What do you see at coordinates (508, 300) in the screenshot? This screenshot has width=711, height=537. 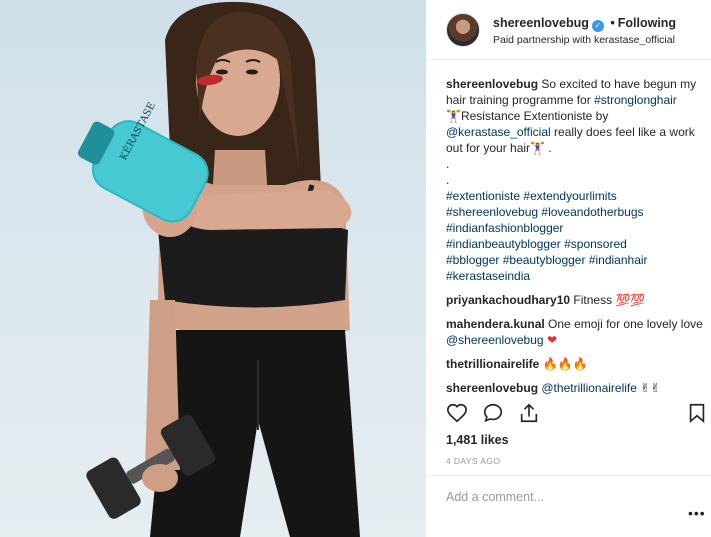 I see `comment-username: priyankachoudhary10` at bounding box center [508, 300].